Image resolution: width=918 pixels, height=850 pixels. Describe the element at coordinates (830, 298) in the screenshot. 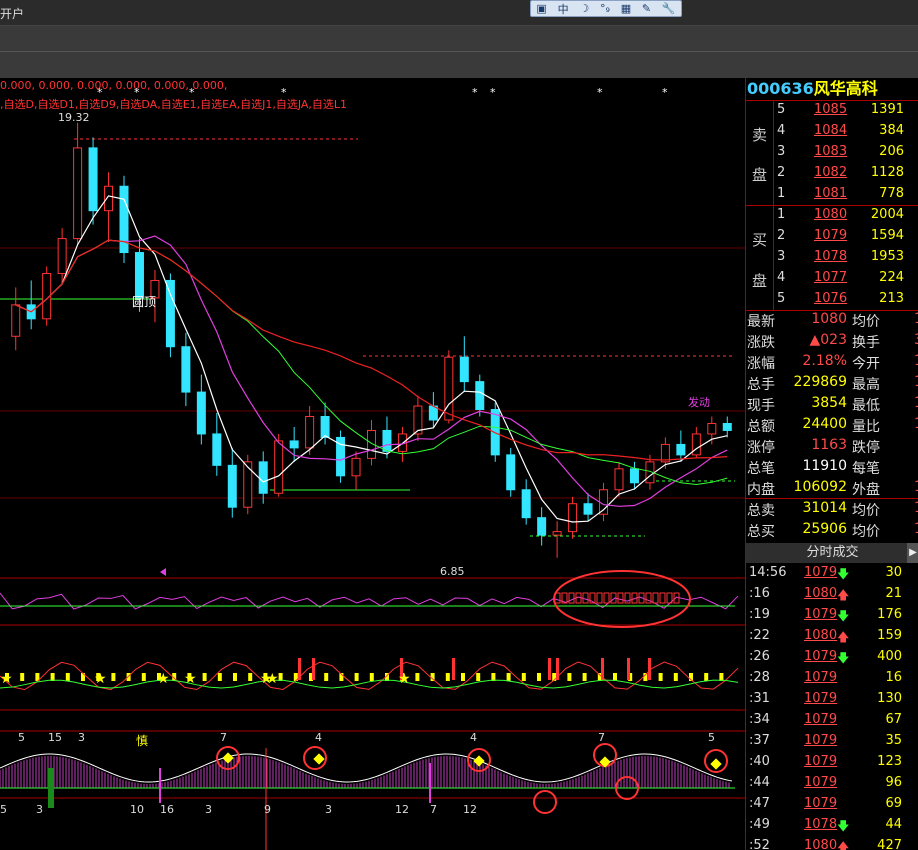

I see `order-price: 1076` at that location.